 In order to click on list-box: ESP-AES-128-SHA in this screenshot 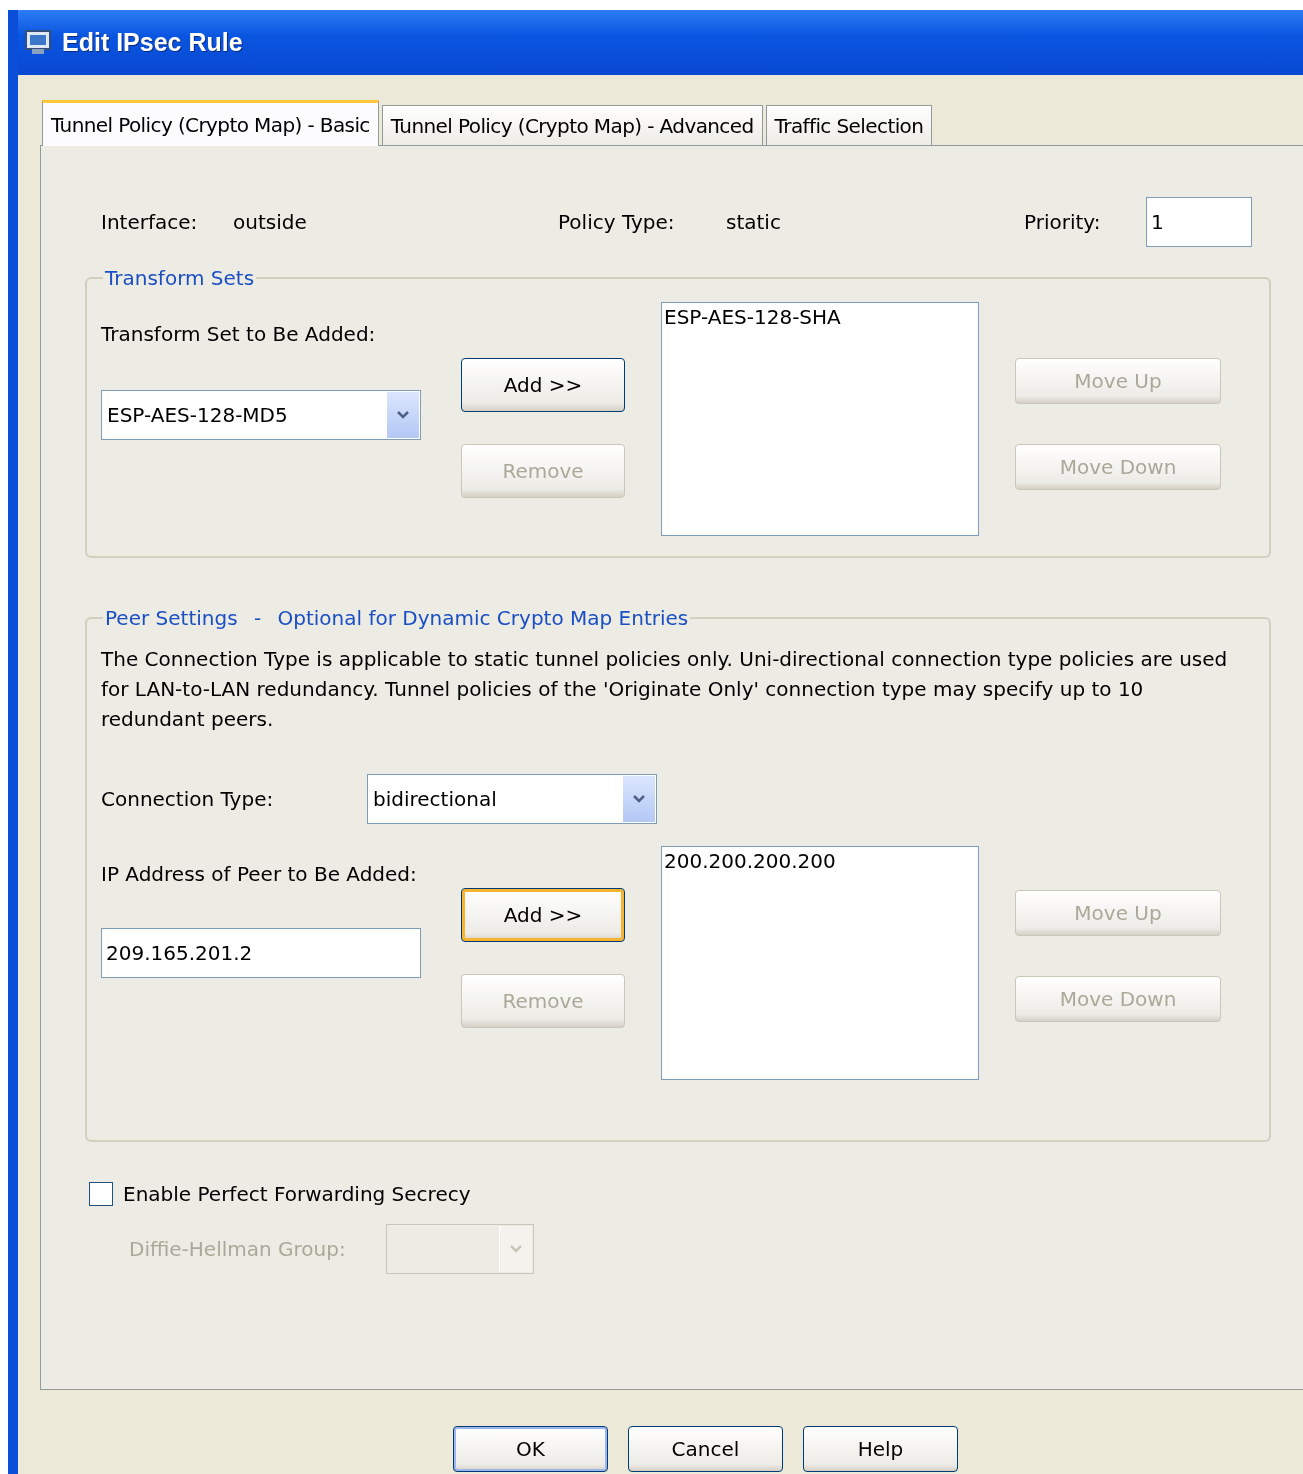, I will do `click(820, 419)`.